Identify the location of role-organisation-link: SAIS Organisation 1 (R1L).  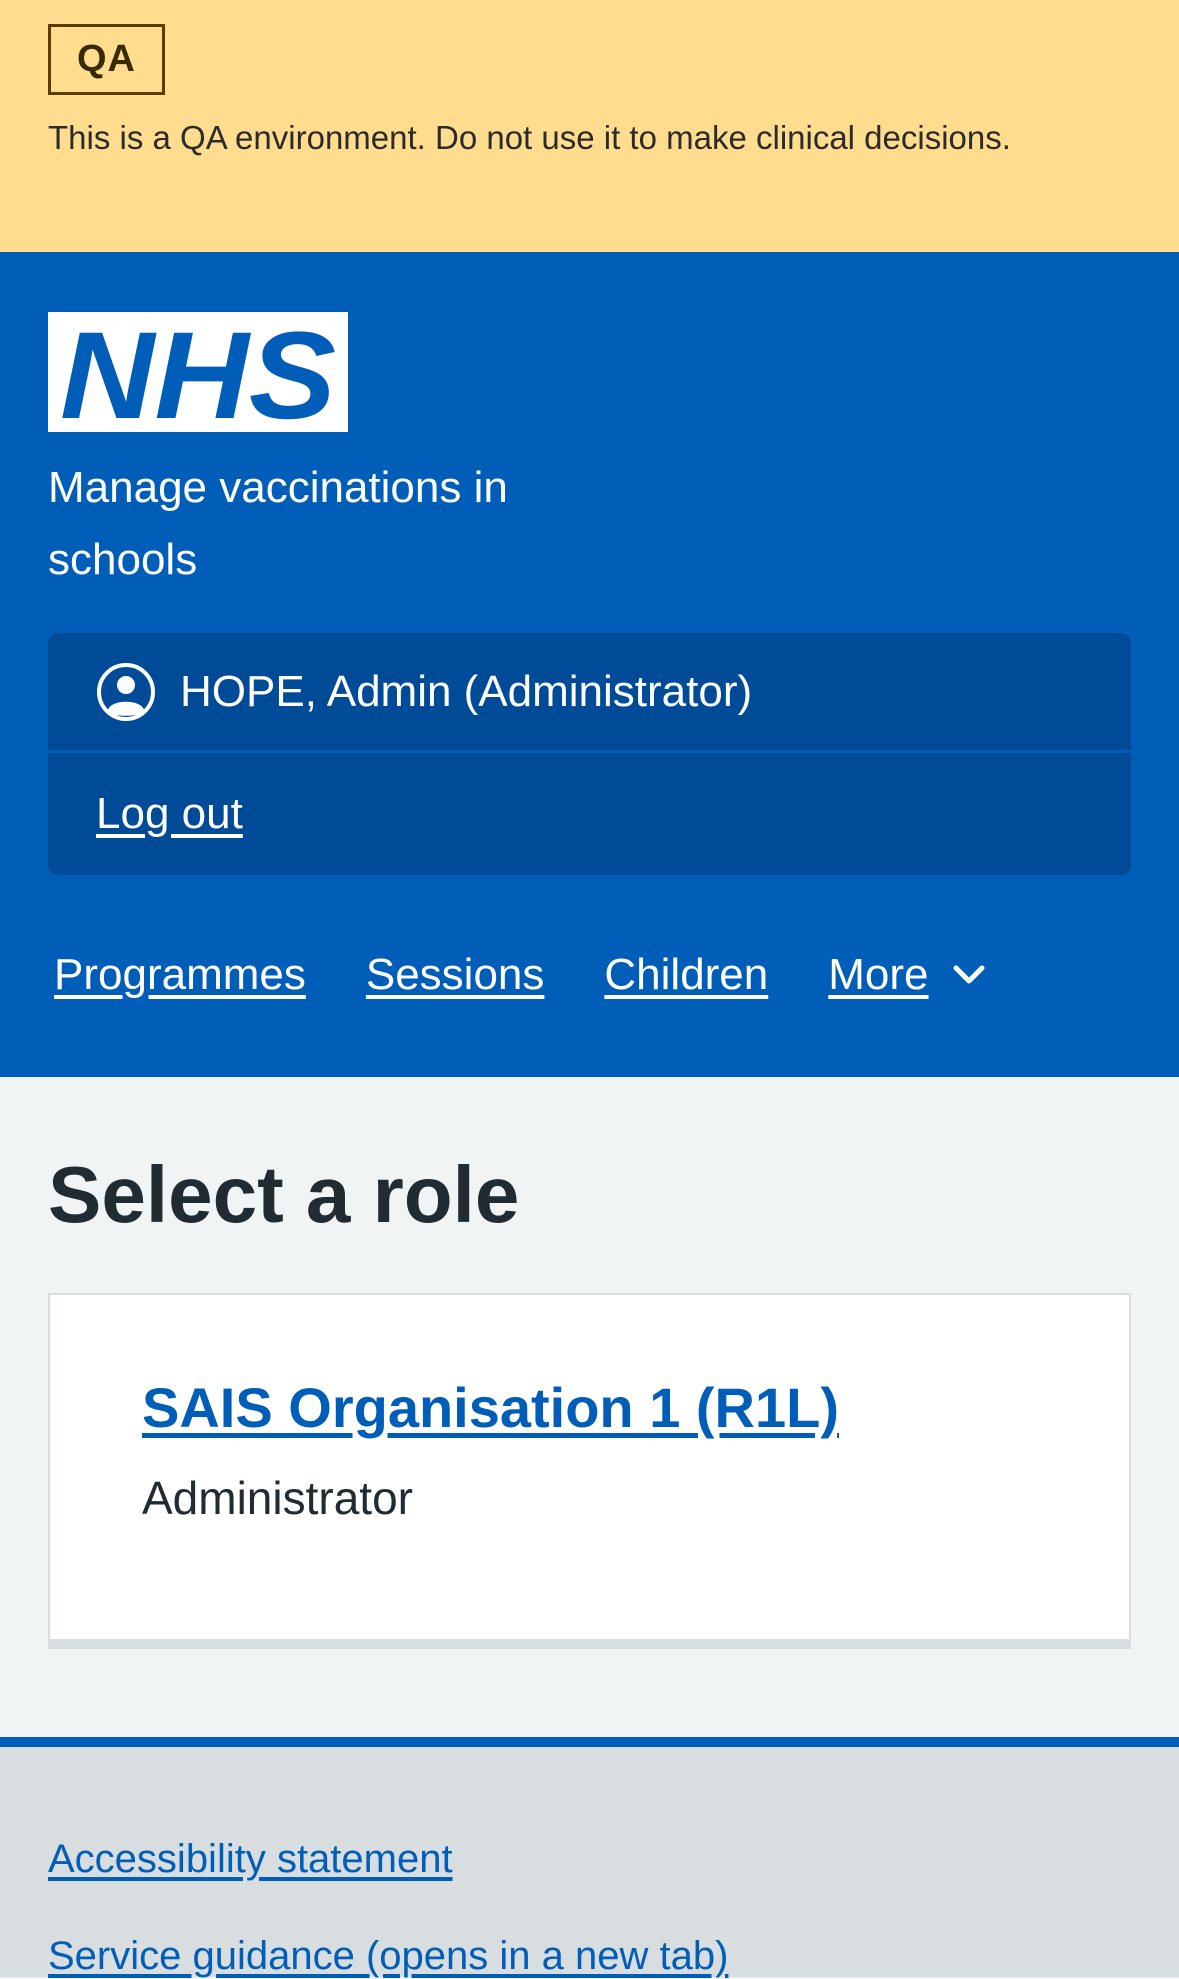
(490, 1407).